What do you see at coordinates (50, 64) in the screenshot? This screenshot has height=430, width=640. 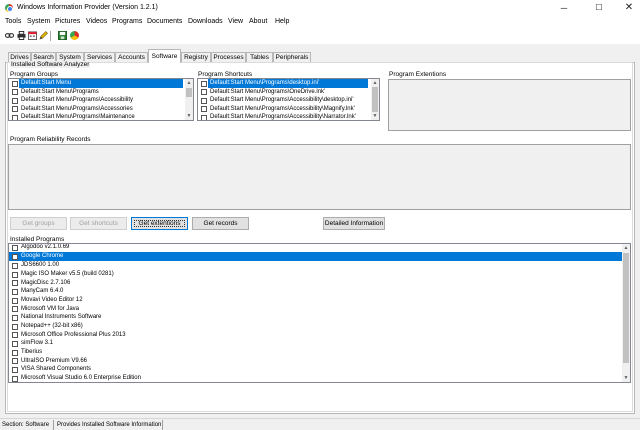 I see `group-title: Installed Software Analyzer` at bounding box center [50, 64].